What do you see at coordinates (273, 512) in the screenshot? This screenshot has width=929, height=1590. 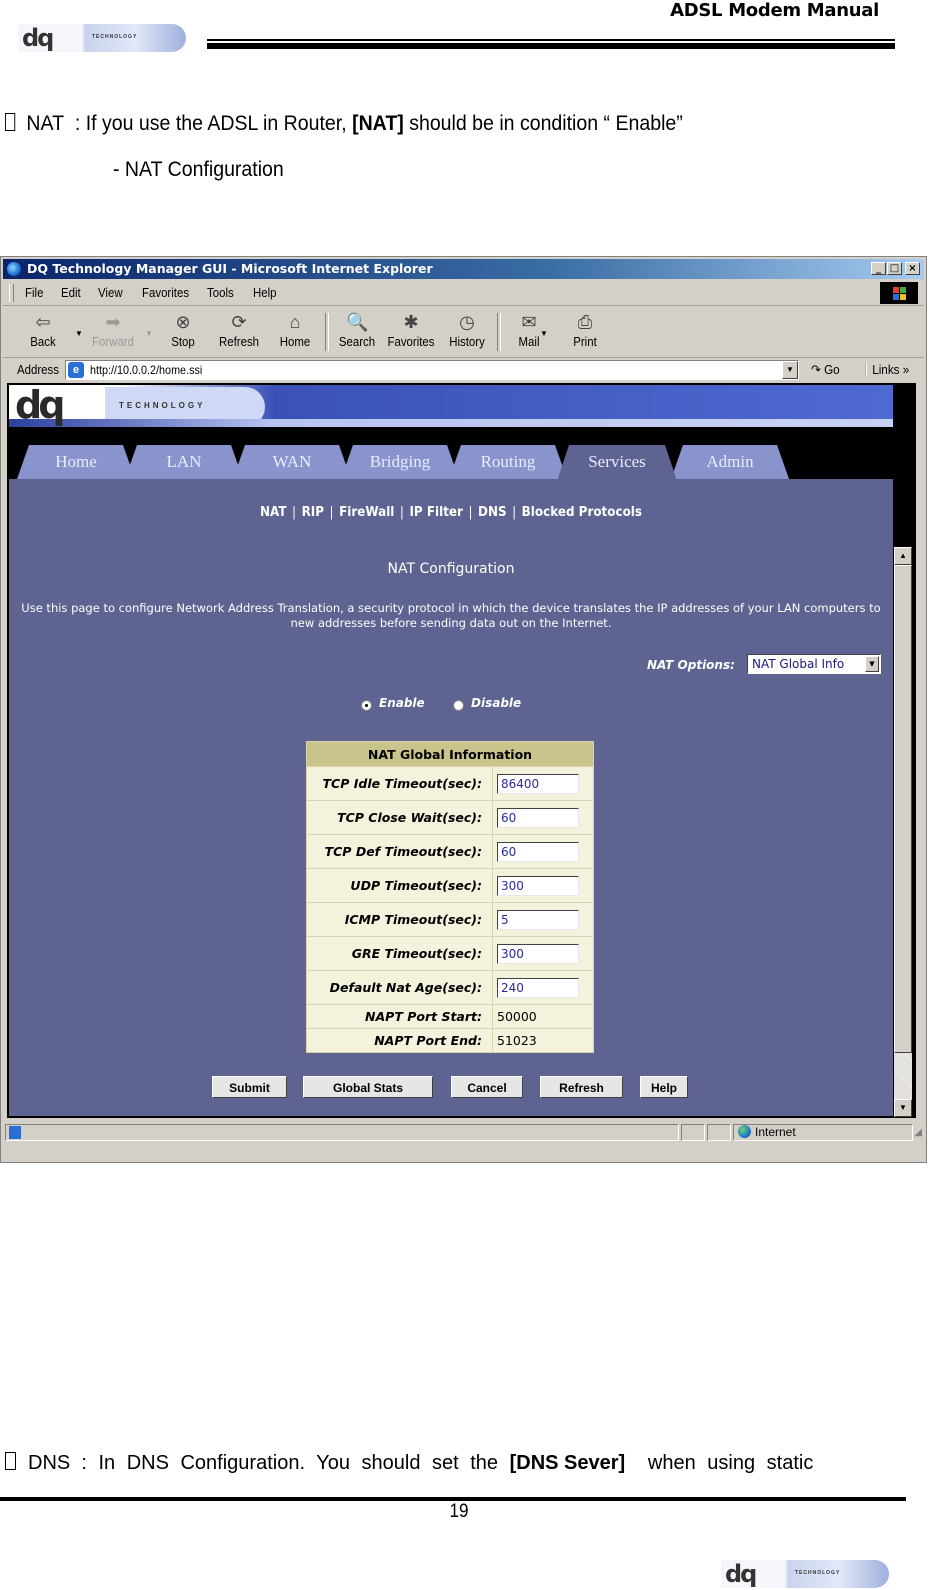 I see `subnav-nat: NAT` at bounding box center [273, 512].